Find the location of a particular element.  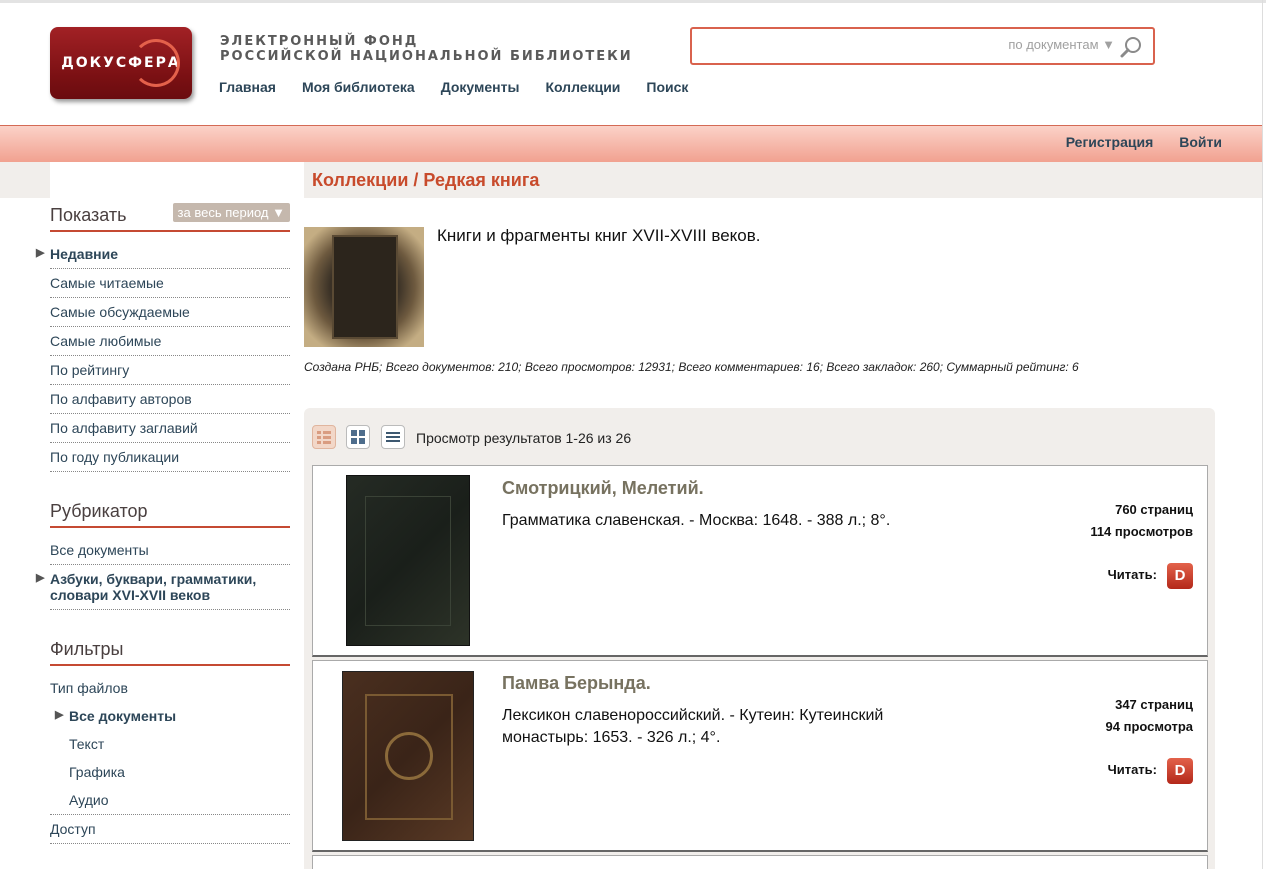

result-pages: 347 страниц is located at coordinates (1154, 704).